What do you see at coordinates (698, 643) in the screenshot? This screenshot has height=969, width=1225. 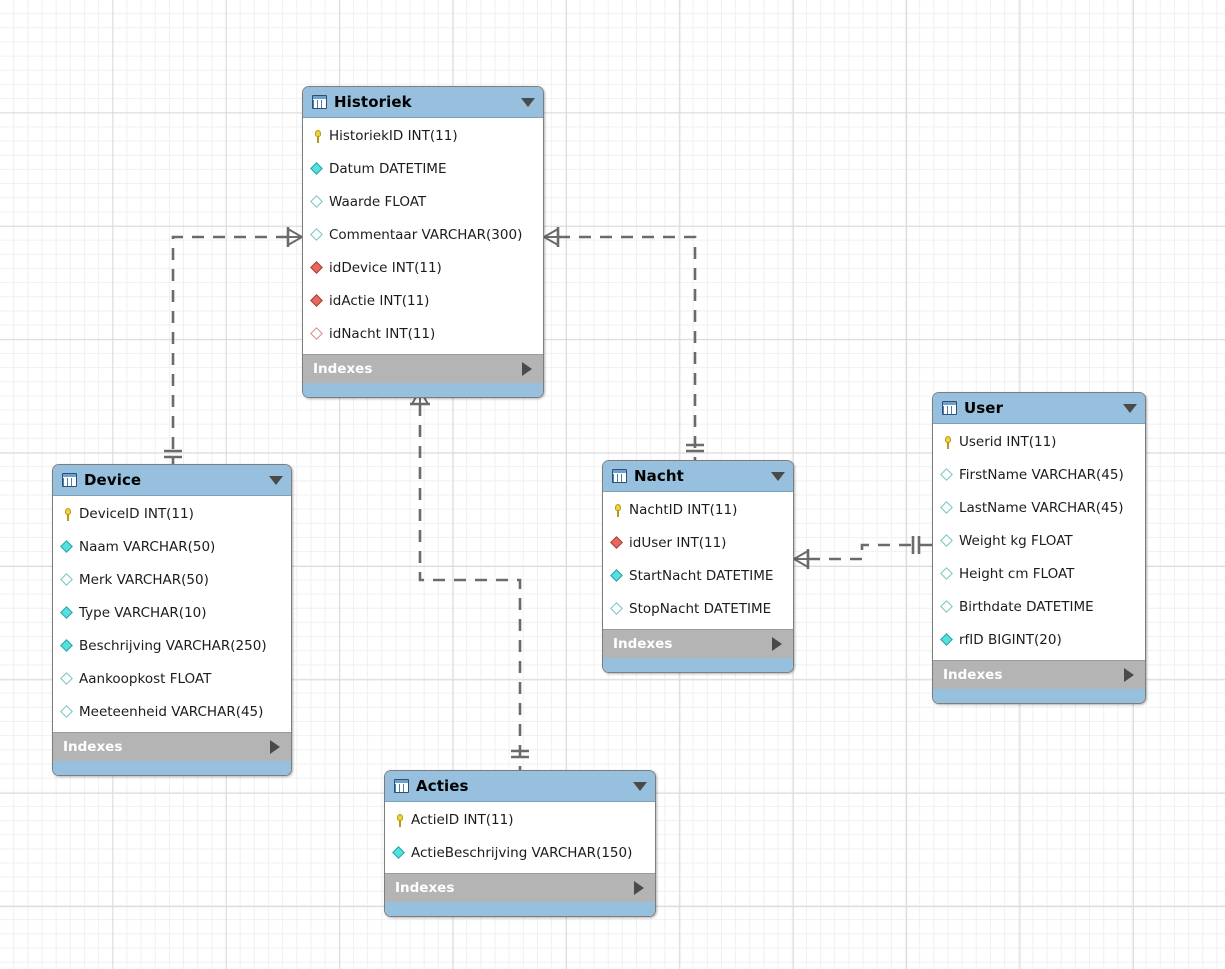 I see `indexes-section-nacht: Indexes` at bounding box center [698, 643].